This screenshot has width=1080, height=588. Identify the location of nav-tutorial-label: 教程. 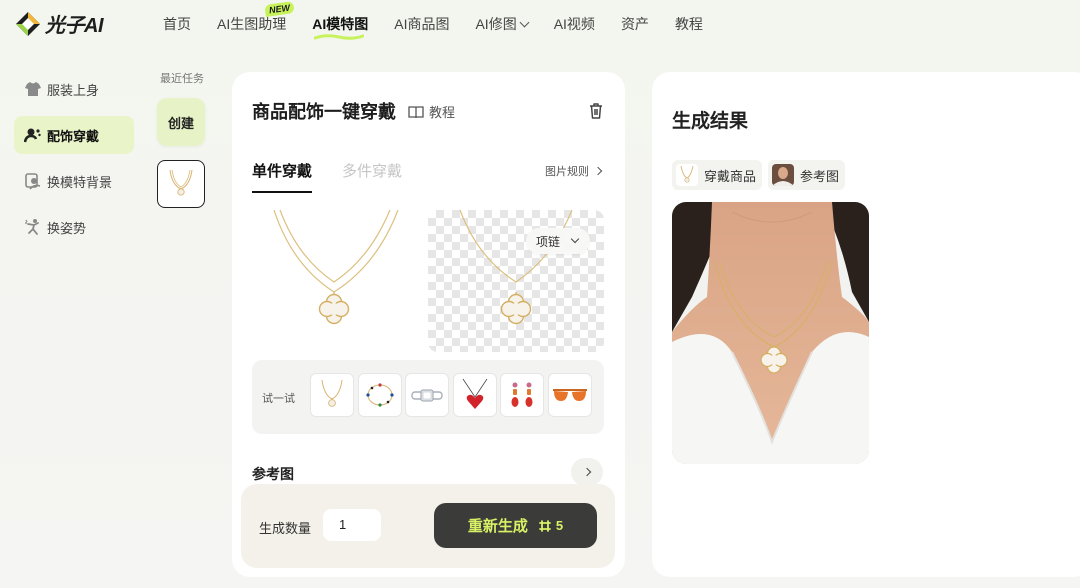
(688, 24).